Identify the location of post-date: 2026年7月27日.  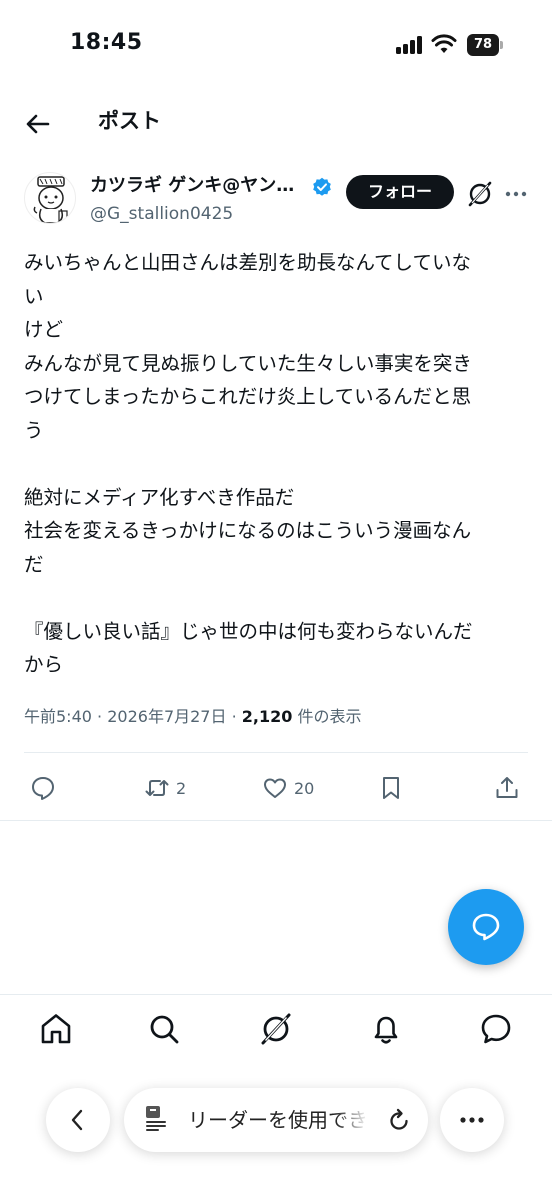
(166, 716).